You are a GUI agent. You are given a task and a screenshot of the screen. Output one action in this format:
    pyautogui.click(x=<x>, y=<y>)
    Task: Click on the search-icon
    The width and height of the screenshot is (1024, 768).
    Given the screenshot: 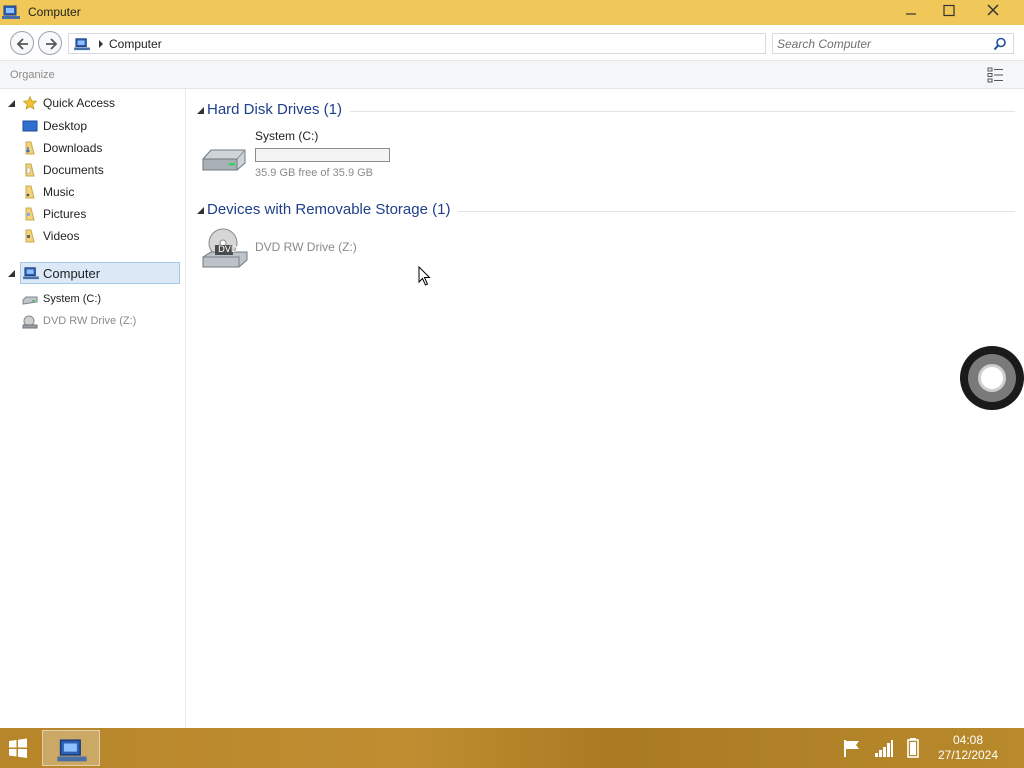 What is the action you would take?
    pyautogui.click(x=1000, y=44)
    